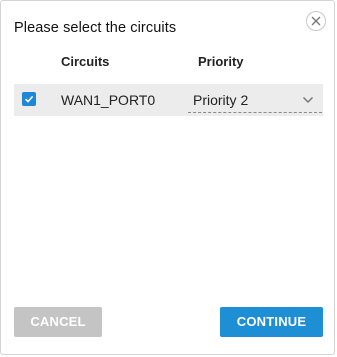  What do you see at coordinates (221, 100) in the screenshot?
I see `priority-select-value: Priority 2` at bounding box center [221, 100].